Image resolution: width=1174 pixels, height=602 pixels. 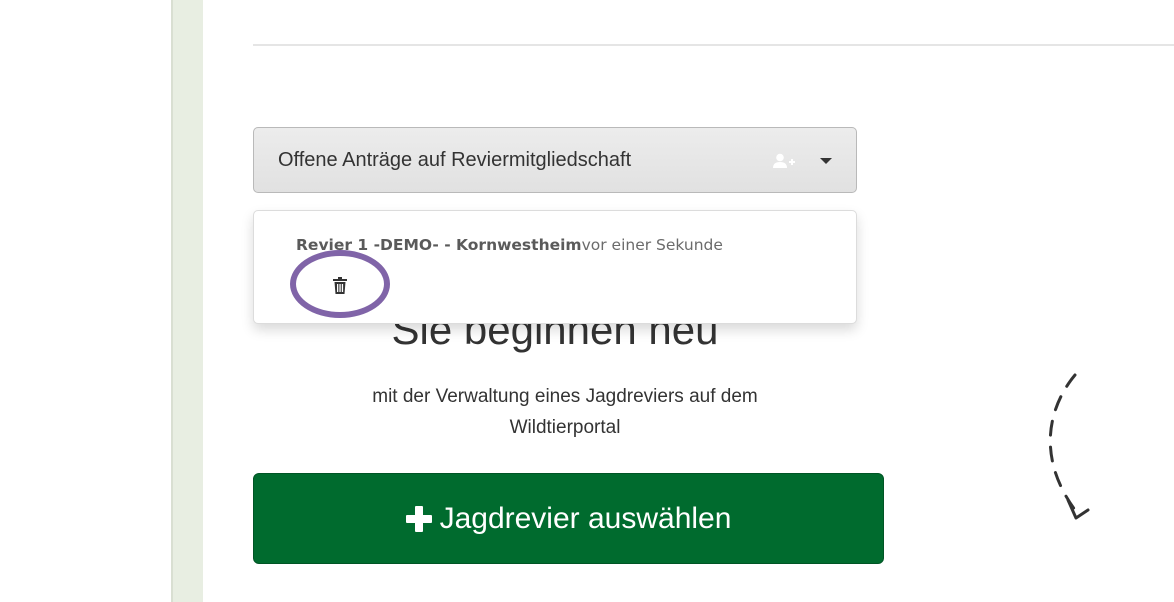 What do you see at coordinates (713, 45) in the screenshot?
I see `top-divider` at bounding box center [713, 45].